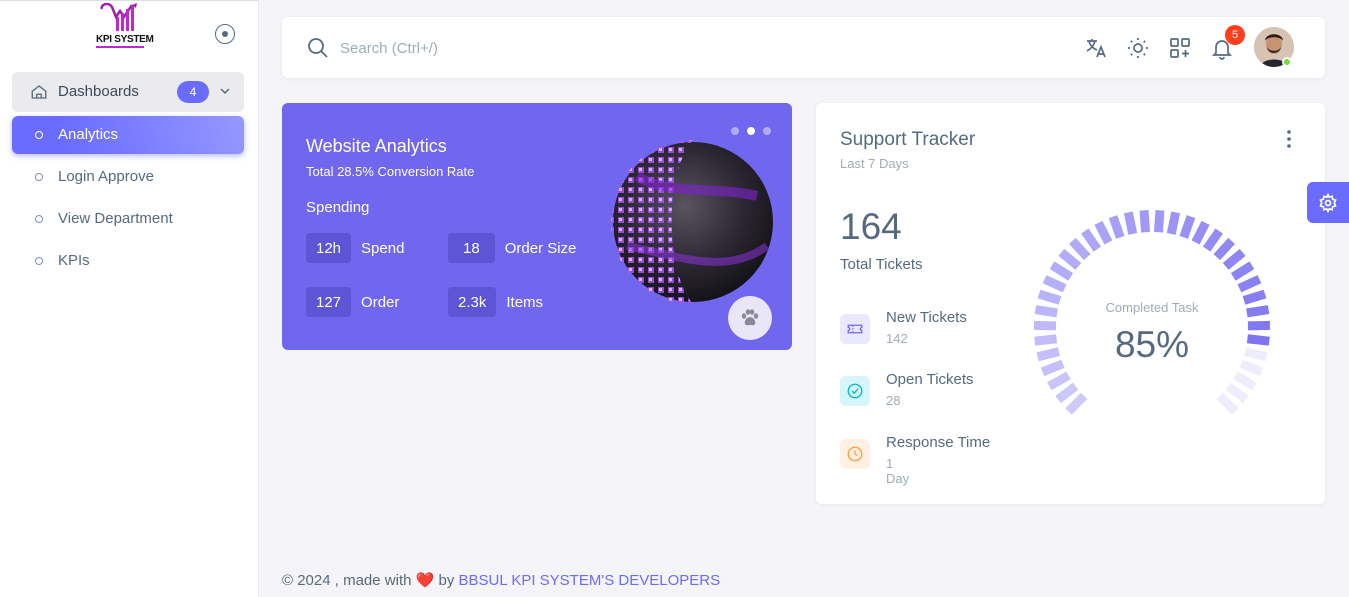  What do you see at coordinates (525, 302) in the screenshot?
I see `stat-label: Items` at bounding box center [525, 302].